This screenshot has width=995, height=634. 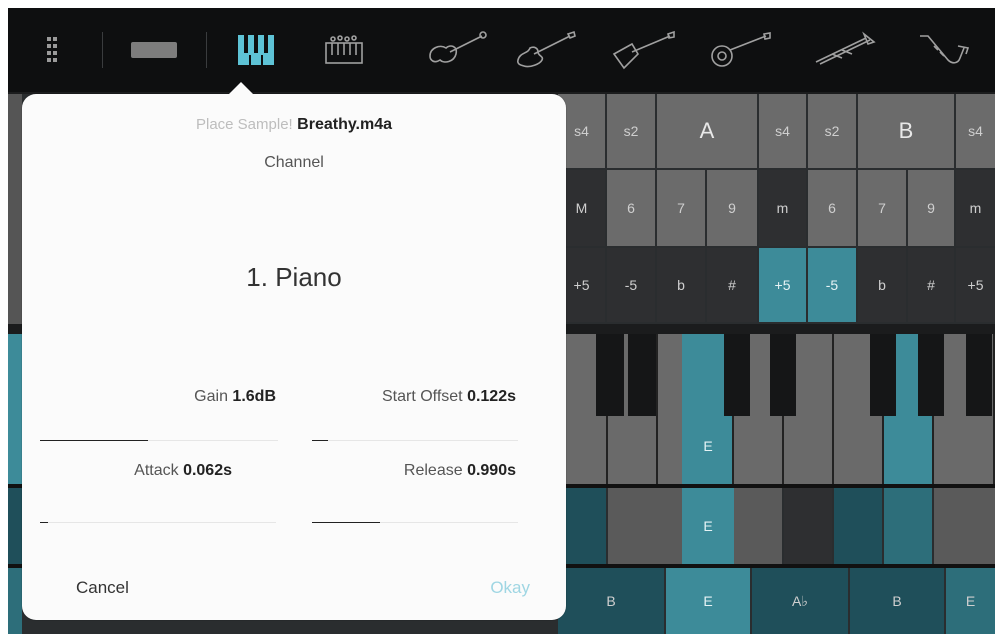 What do you see at coordinates (213, 440) in the screenshot?
I see `gain-slider-track` at bounding box center [213, 440].